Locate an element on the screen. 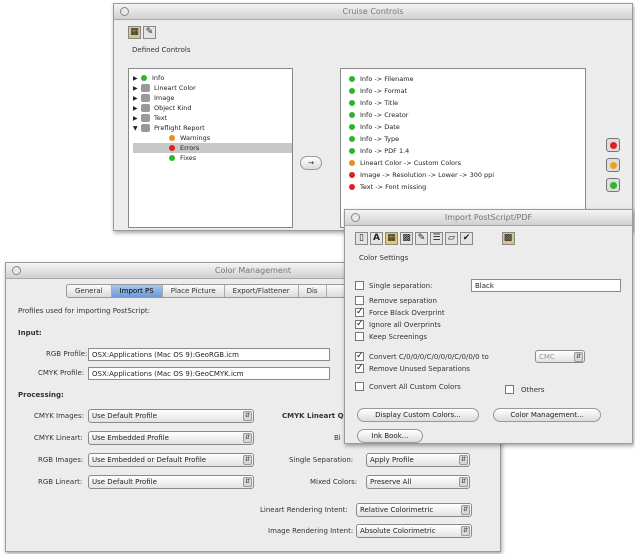 The image size is (635, 554). ok-light-dot is located at coordinates (613, 185).